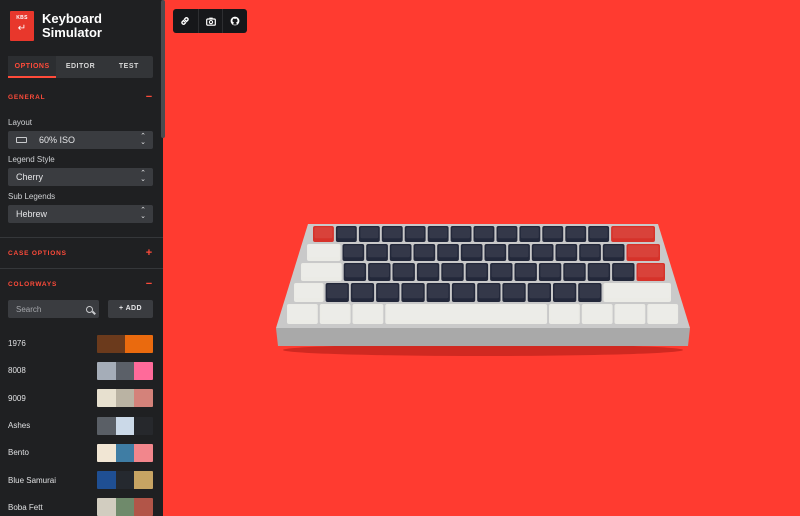 The image size is (800, 516). What do you see at coordinates (33, 284) in the screenshot?
I see `colorways-title: COLORWAYS` at bounding box center [33, 284].